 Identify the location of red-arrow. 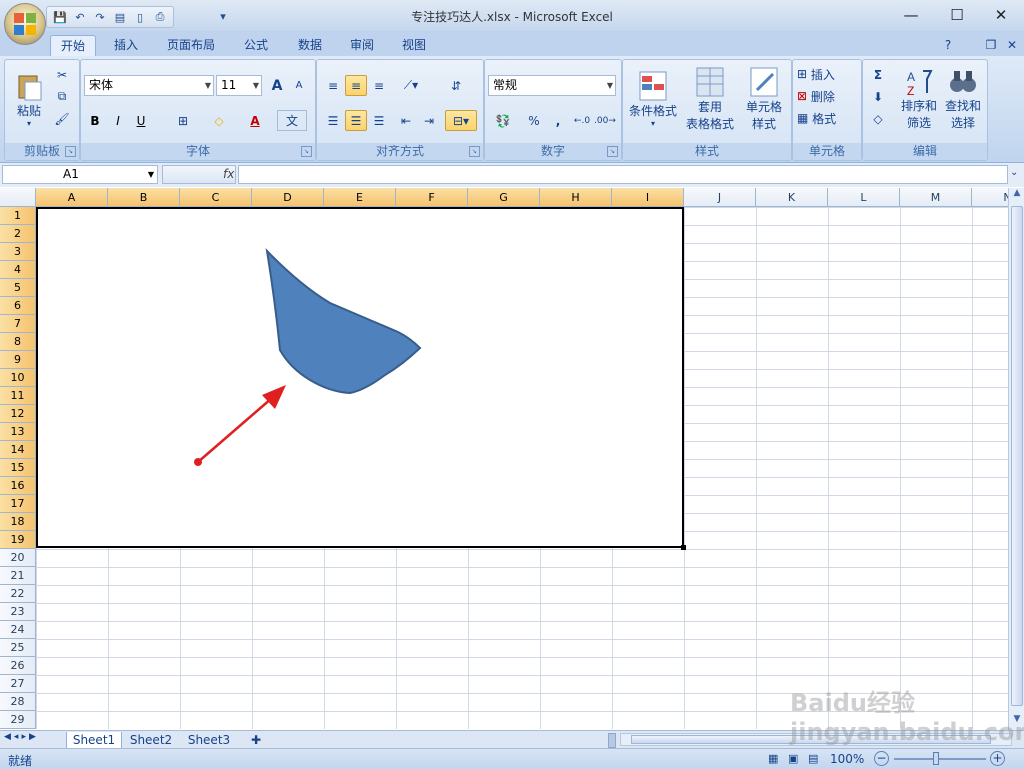
(240, 425).